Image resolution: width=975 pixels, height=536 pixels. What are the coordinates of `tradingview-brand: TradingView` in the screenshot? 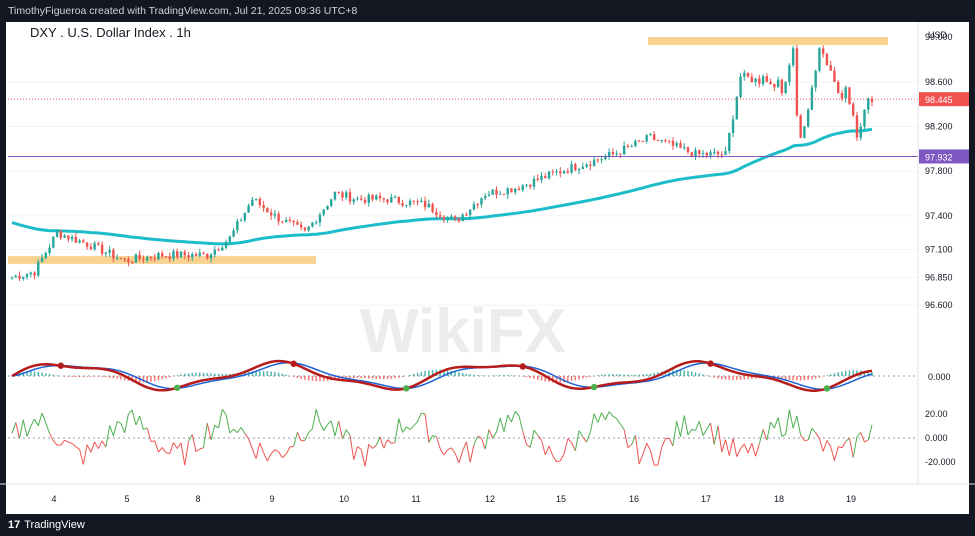 It's located at (54, 525).